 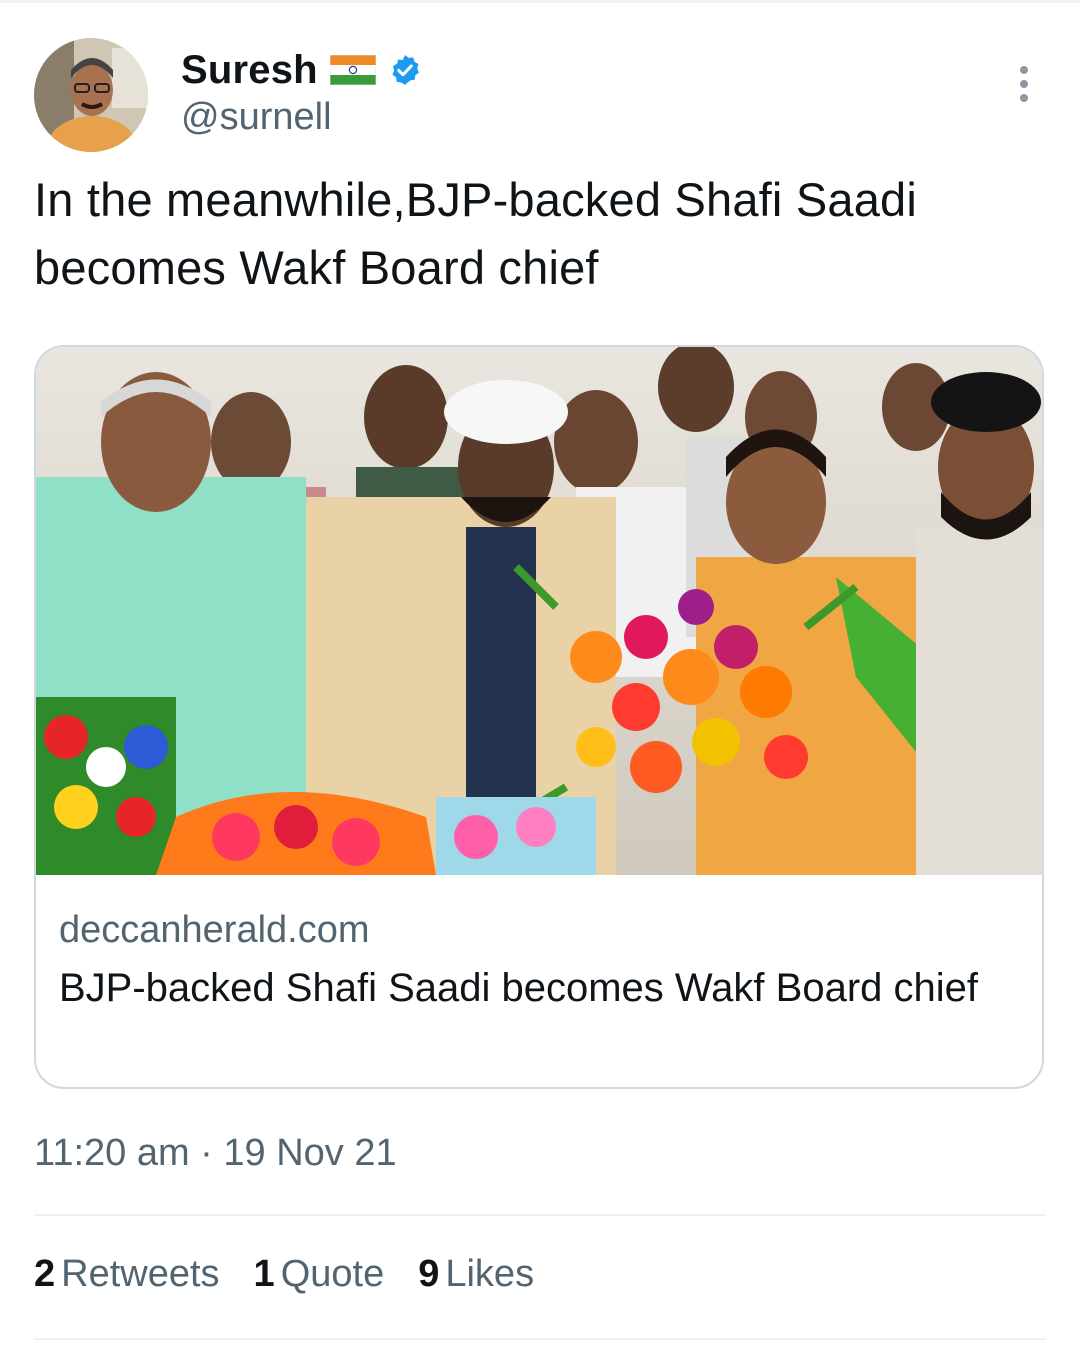 What do you see at coordinates (45, 1274) in the screenshot?
I see `retweets-count: 2` at bounding box center [45, 1274].